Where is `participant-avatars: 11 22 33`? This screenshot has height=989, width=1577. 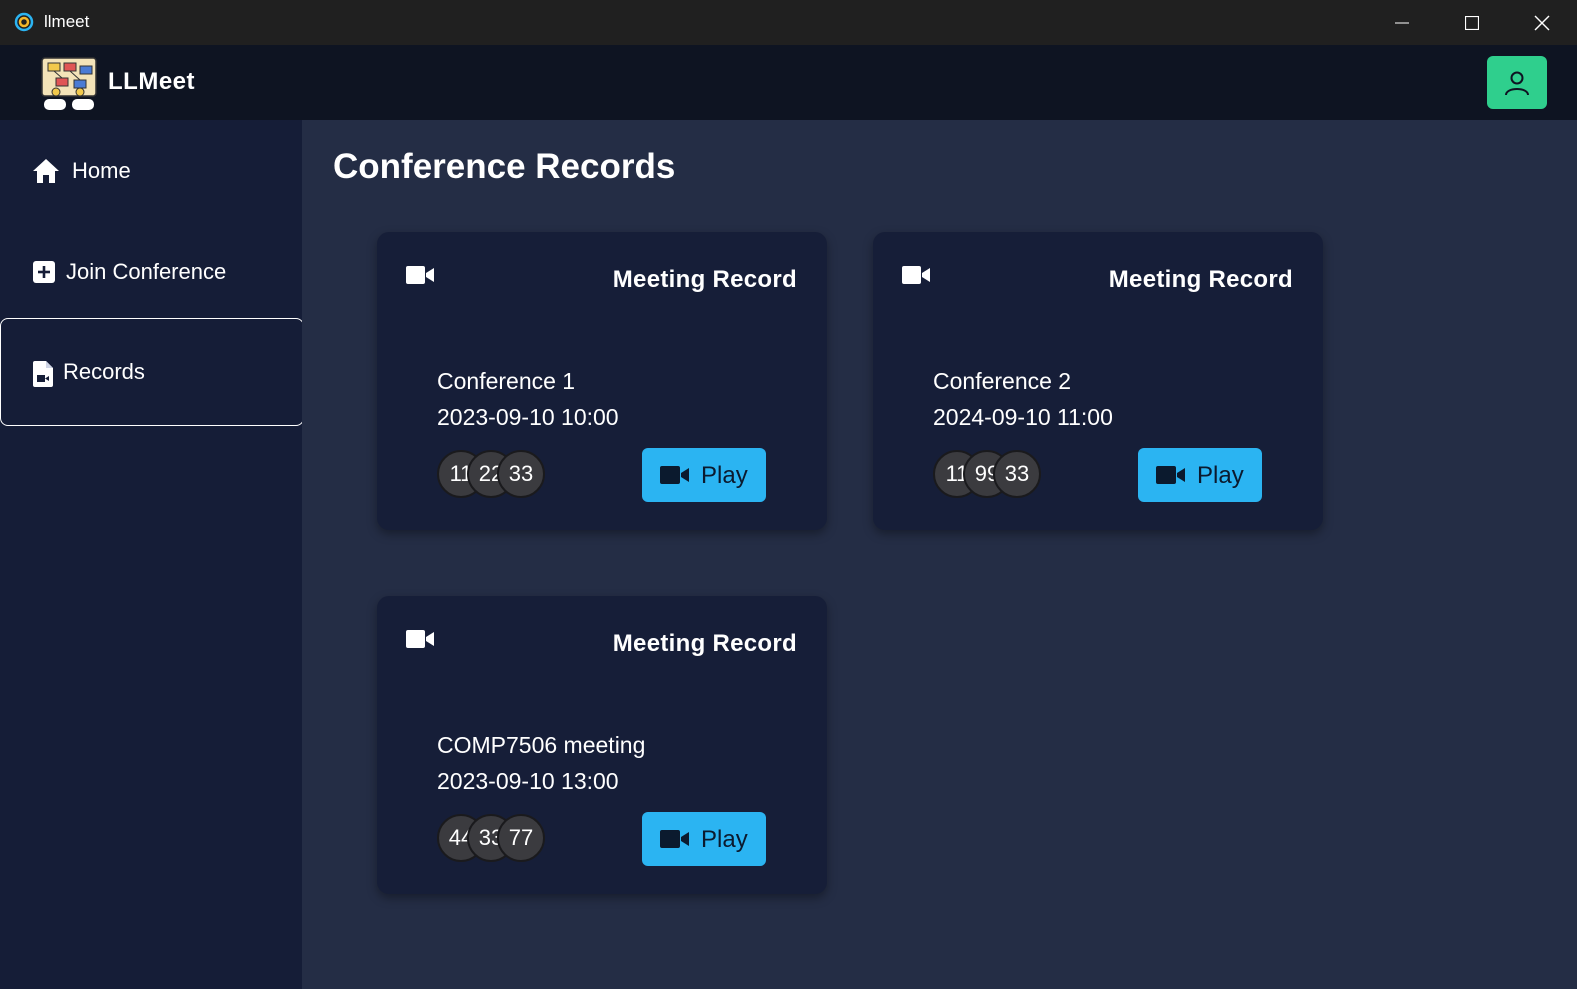
participant-avatars: 11 22 33 is located at coordinates (497, 474).